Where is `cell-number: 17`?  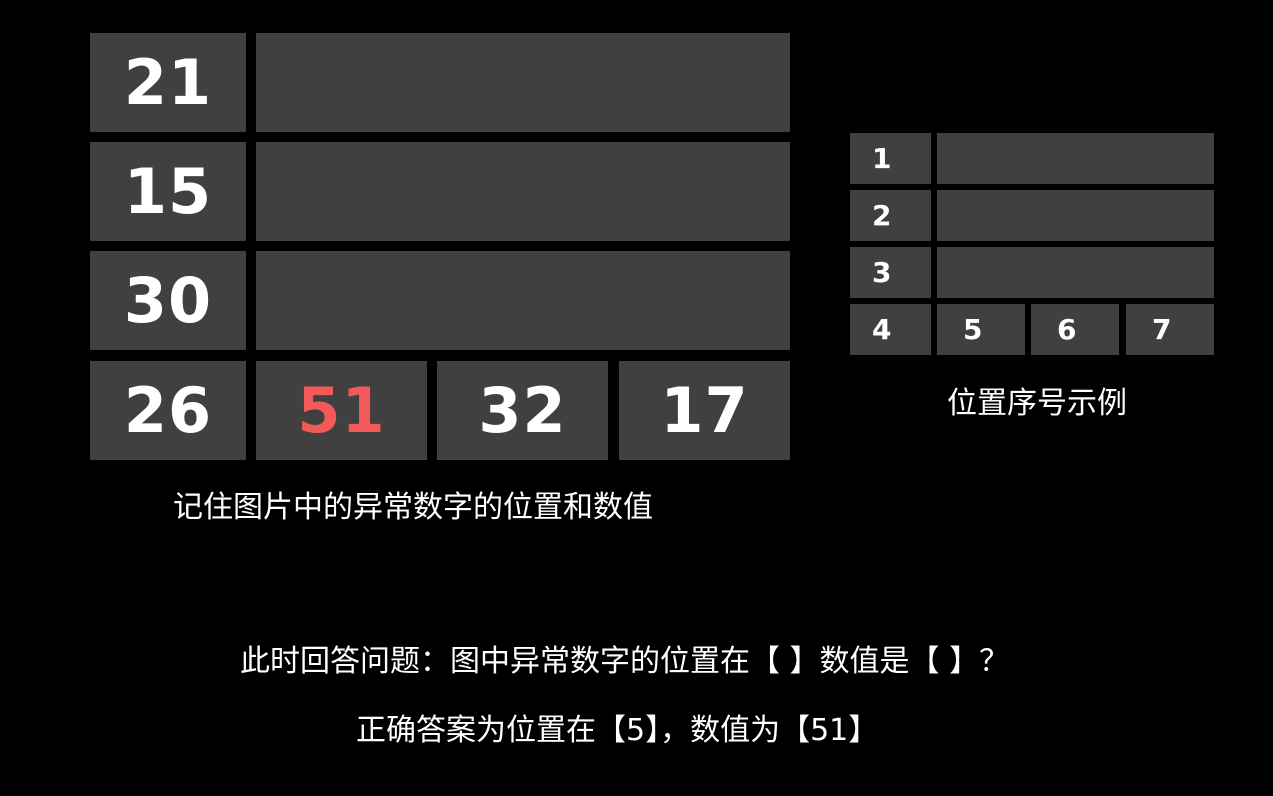
cell-number: 17 is located at coordinates (704, 410).